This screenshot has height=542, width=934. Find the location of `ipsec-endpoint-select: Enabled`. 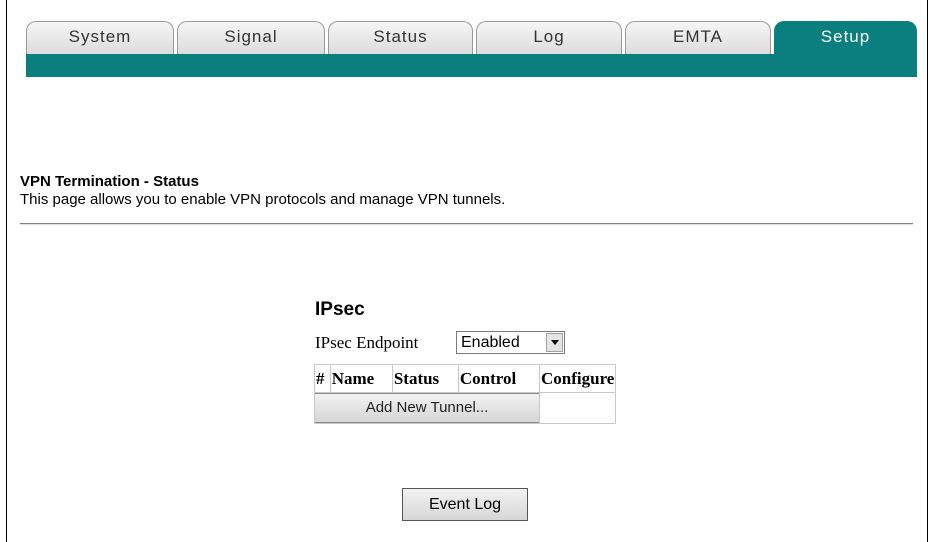

ipsec-endpoint-select: Enabled is located at coordinates (510, 342).